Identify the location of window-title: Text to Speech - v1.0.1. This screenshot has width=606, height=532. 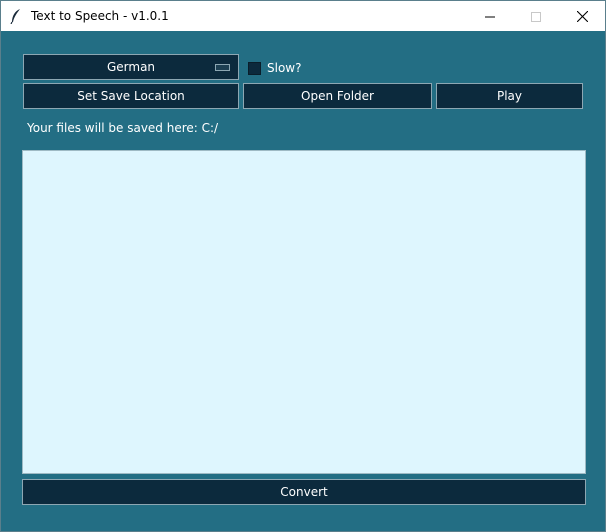
(100, 16).